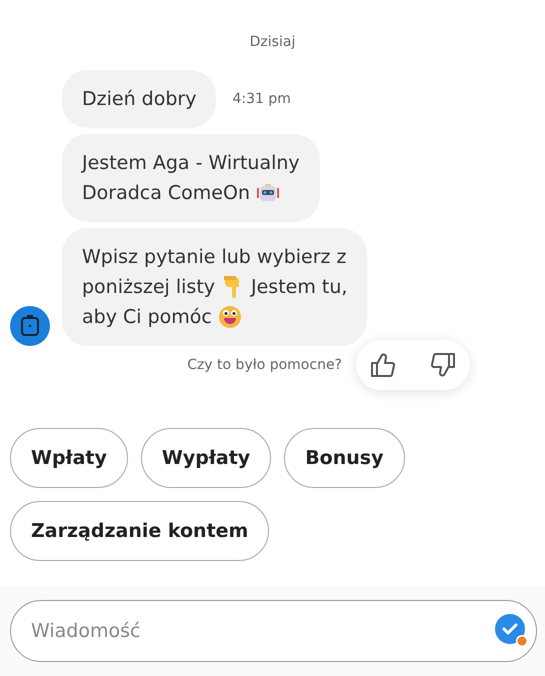 The width and height of the screenshot is (545, 676). Describe the element at coordinates (191, 163) in the screenshot. I see `message-text: Jestem Aga - Wirtualny` at that location.